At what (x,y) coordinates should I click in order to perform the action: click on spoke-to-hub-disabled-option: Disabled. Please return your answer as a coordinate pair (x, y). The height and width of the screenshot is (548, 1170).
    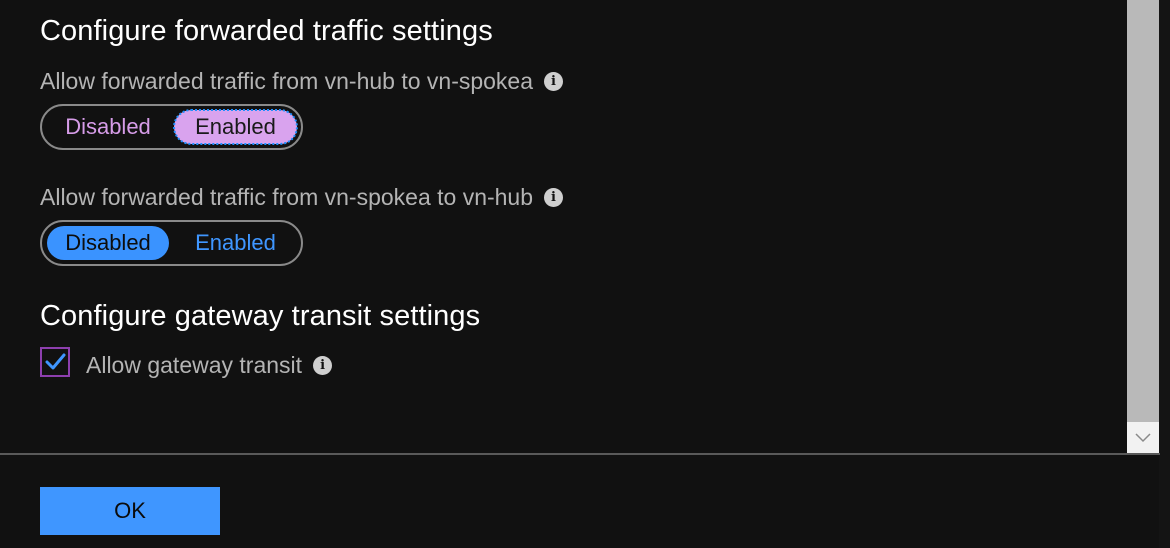
    Looking at the image, I should click on (108, 243).